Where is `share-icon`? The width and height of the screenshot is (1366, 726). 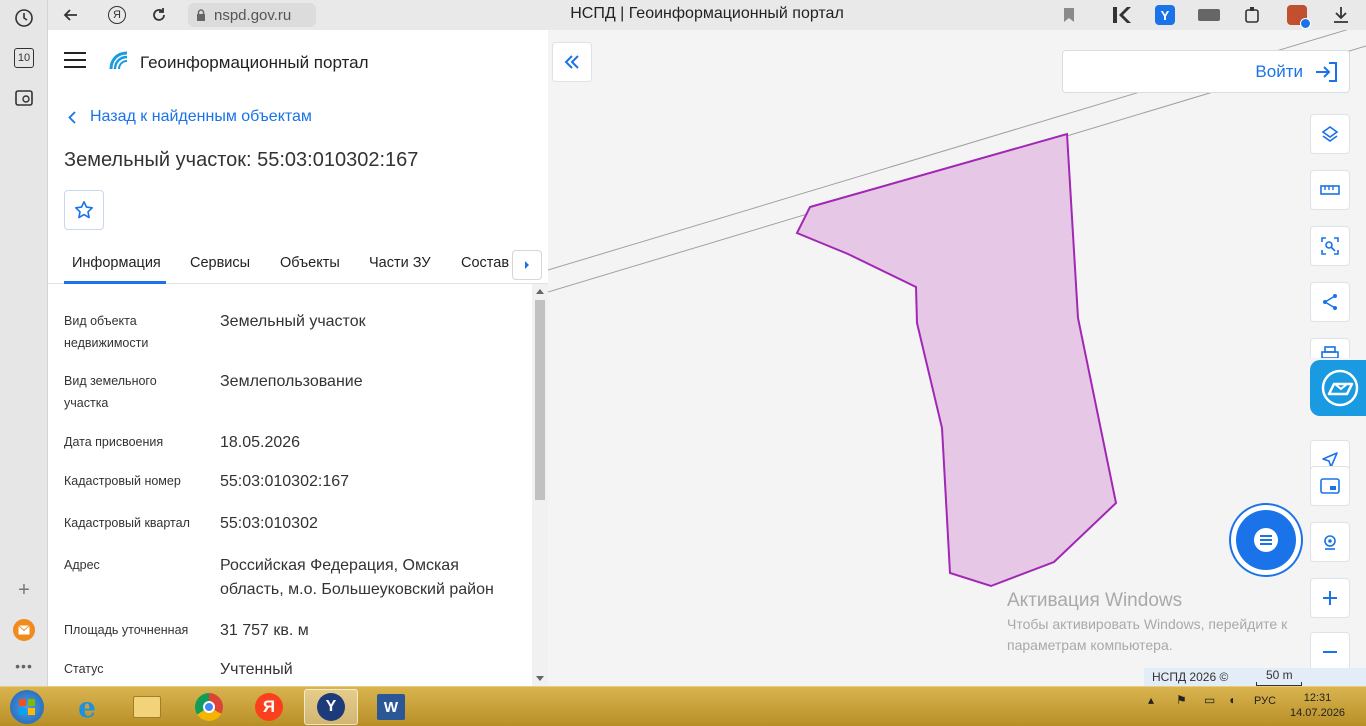
share-icon is located at coordinates (1330, 302).